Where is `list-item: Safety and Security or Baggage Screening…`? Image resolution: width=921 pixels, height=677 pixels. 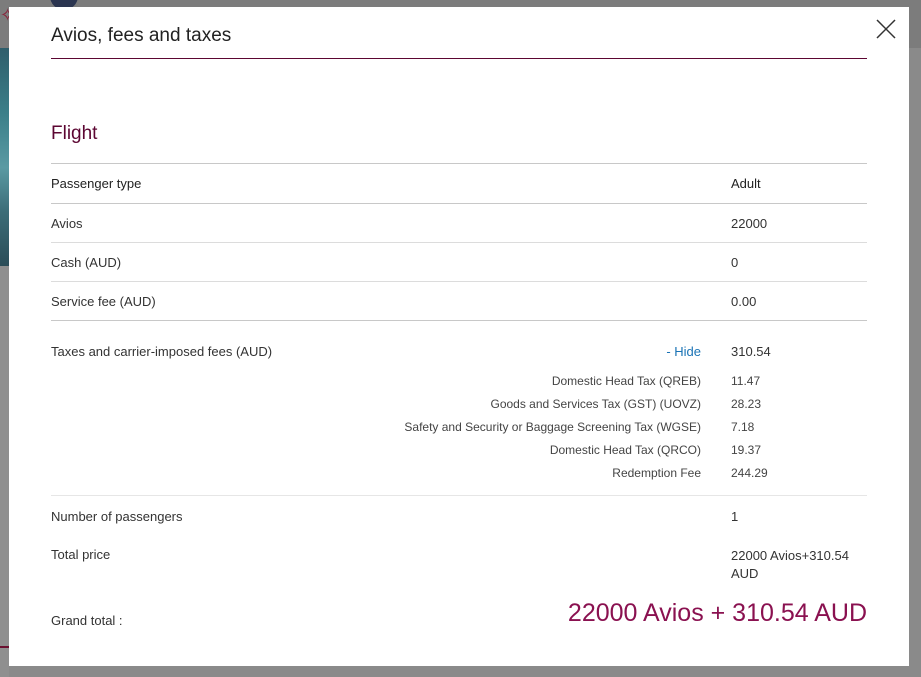 list-item: Safety and Security or Baggage Screening… is located at coordinates (459, 431).